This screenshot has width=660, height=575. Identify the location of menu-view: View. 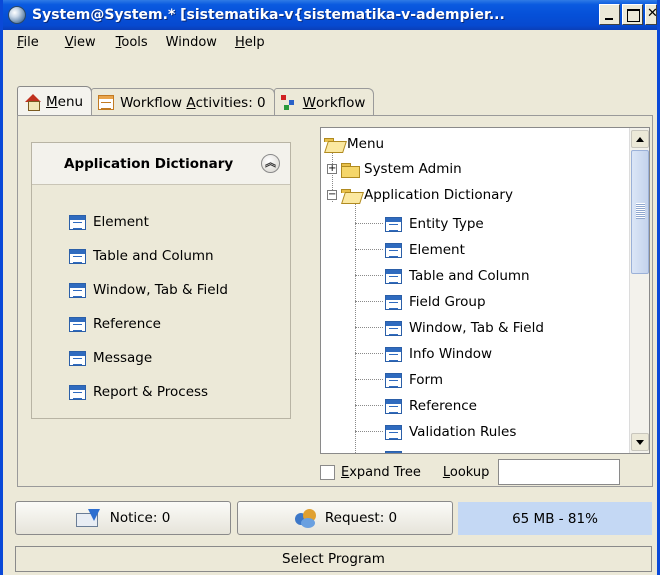
(82, 42).